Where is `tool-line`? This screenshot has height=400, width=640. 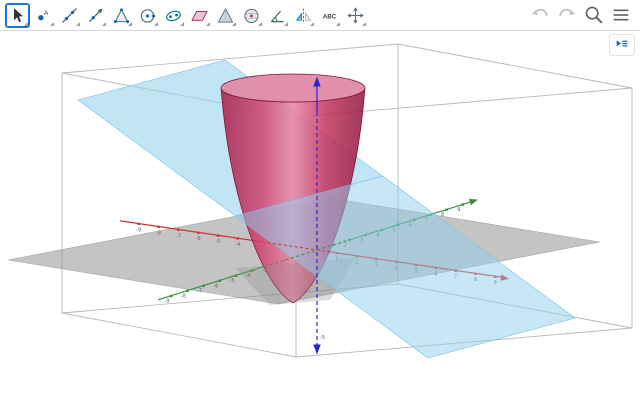
tool-line is located at coordinates (69, 15).